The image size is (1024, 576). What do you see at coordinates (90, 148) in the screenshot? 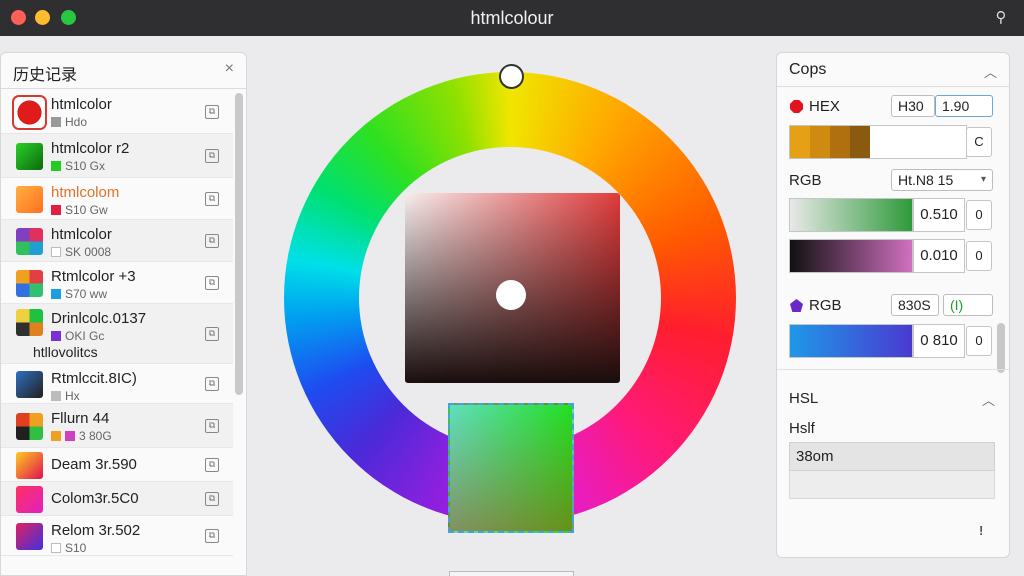
I see `history-item-name: htmlcolor r2` at bounding box center [90, 148].